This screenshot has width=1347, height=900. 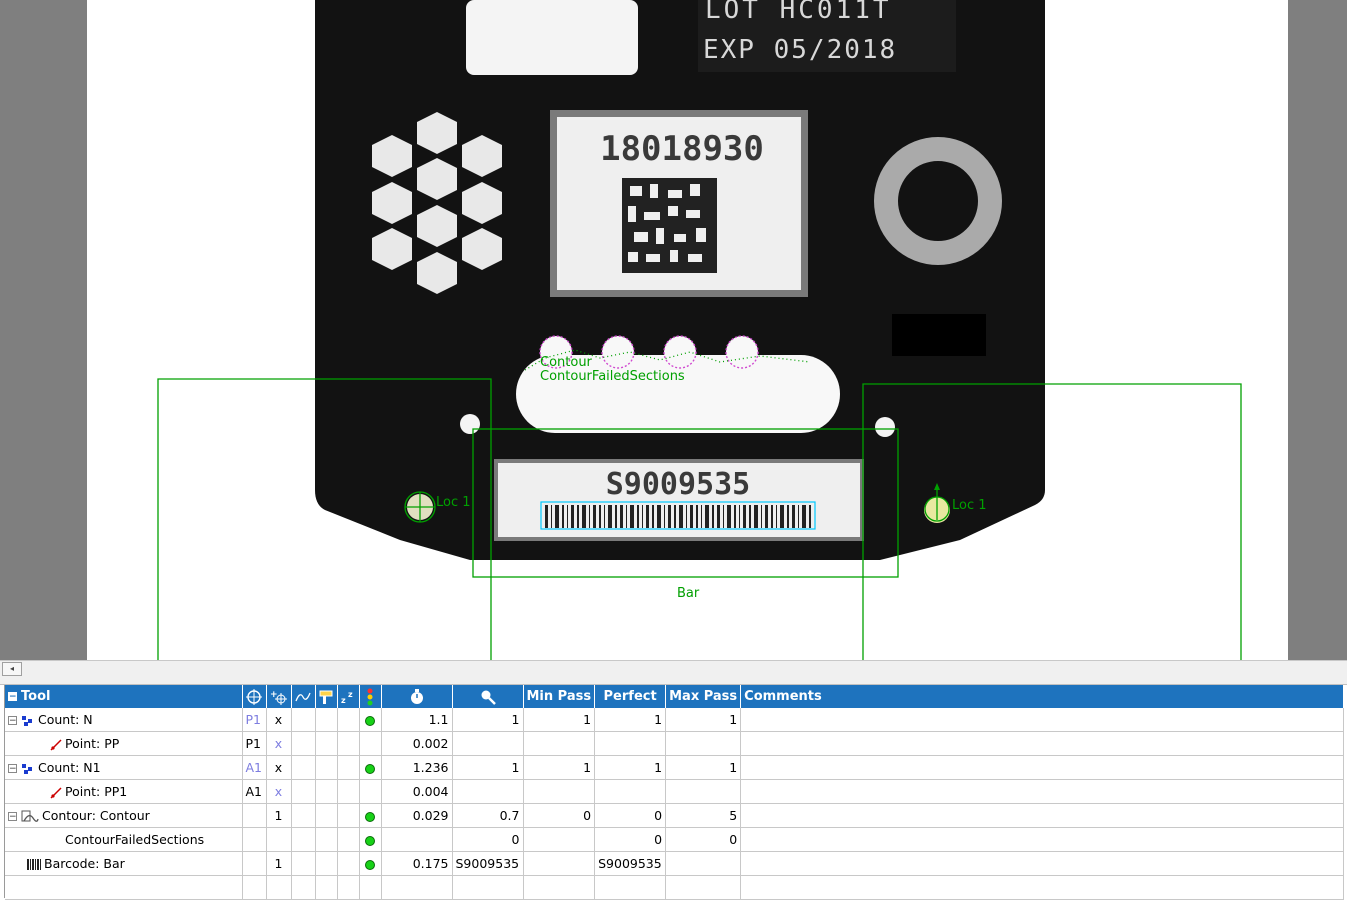 I want to click on table-row-empty, so click(x=675, y=887).